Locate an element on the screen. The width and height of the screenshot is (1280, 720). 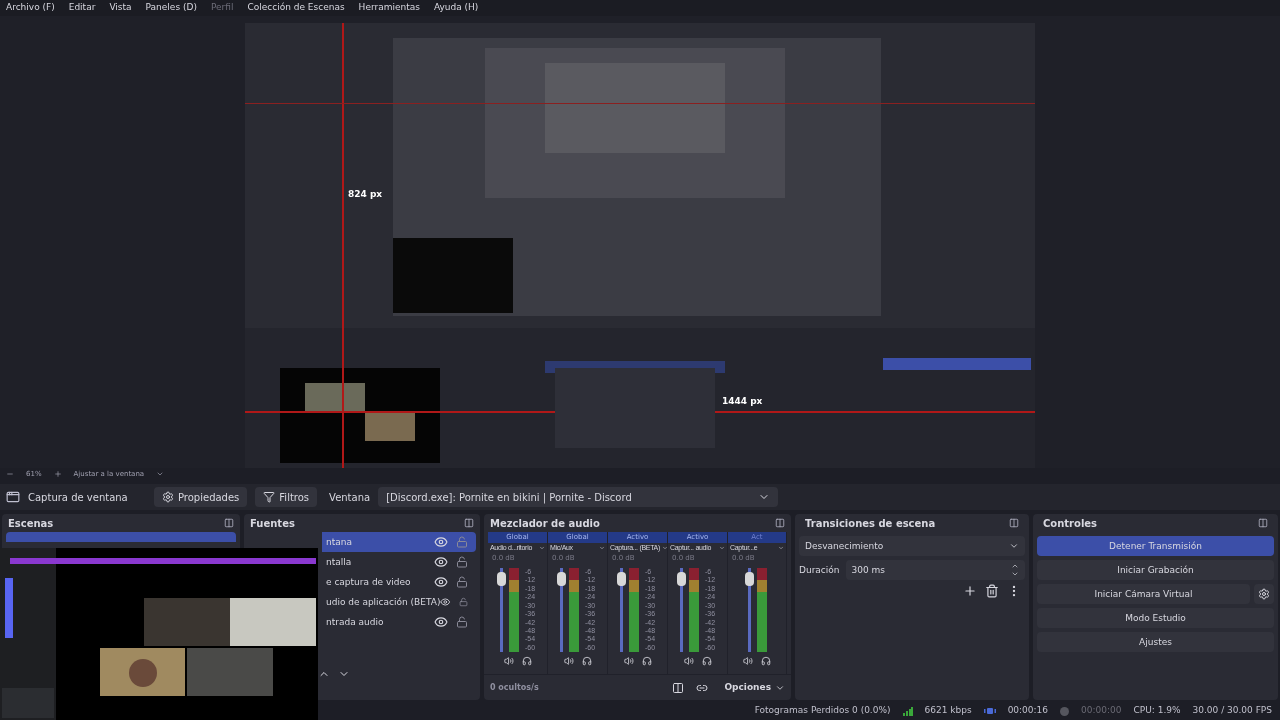
control-button: Iniciar Cámara Virtual is located at coordinates (1143, 594).